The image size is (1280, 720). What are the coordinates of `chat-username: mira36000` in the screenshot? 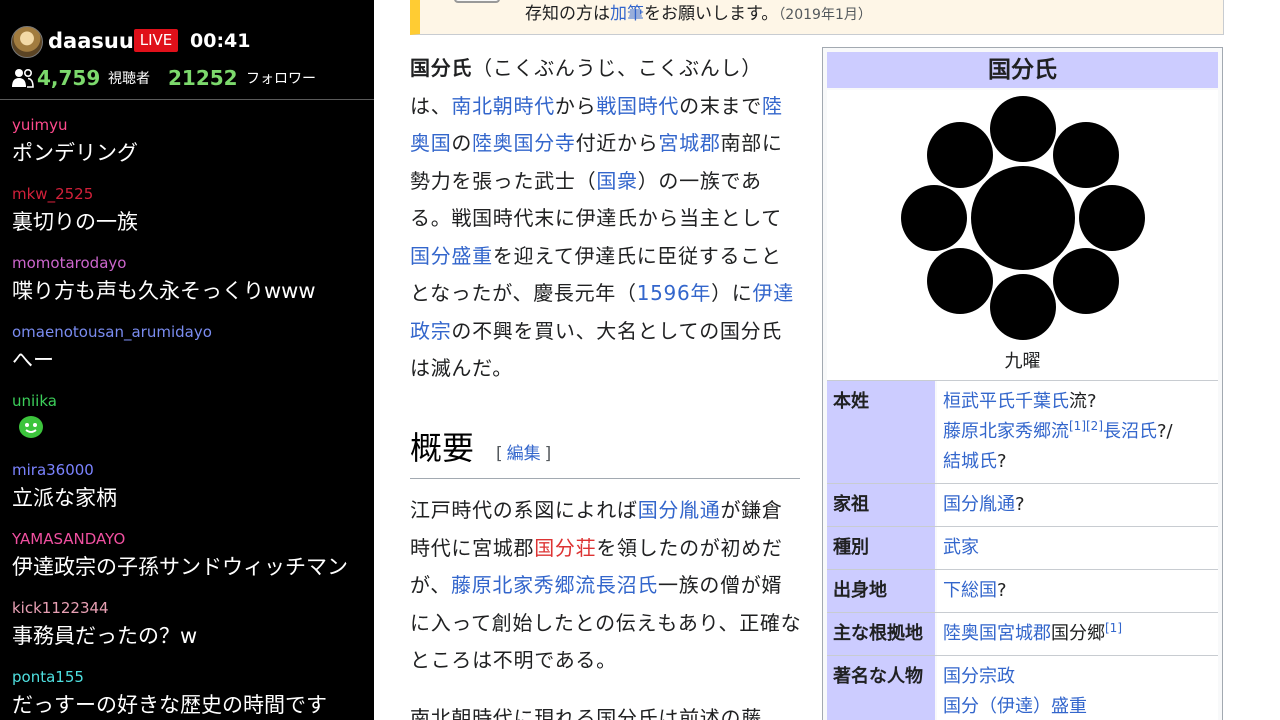 It's located at (53, 470).